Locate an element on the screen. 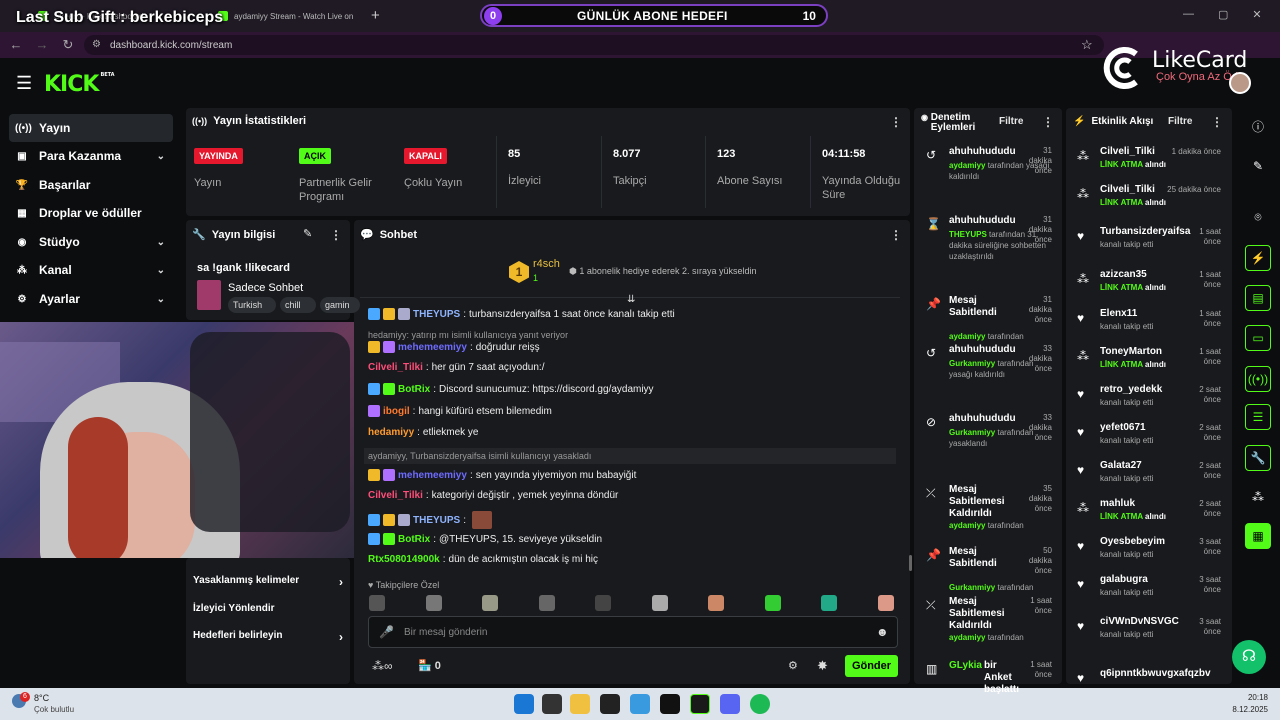 The width and height of the screenshot is (1280, 720). activity-user: Oyesbebeyim is located at coordinates (1132, 541).